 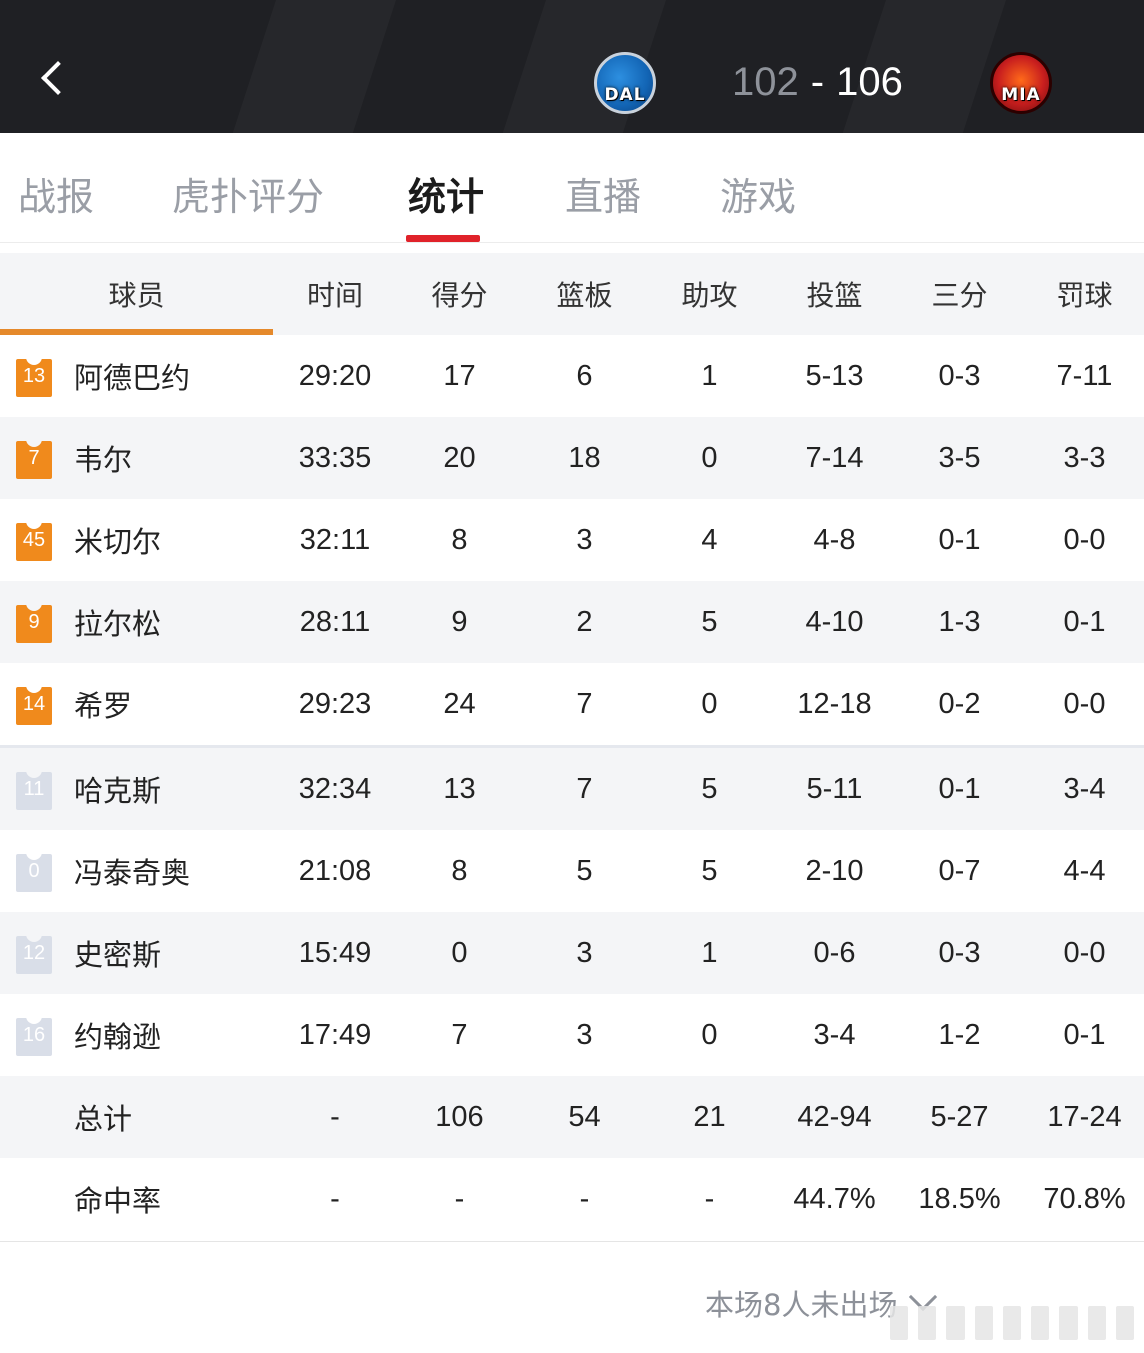 I want to click on jersey-number: 13, so click(x=34, y=376).